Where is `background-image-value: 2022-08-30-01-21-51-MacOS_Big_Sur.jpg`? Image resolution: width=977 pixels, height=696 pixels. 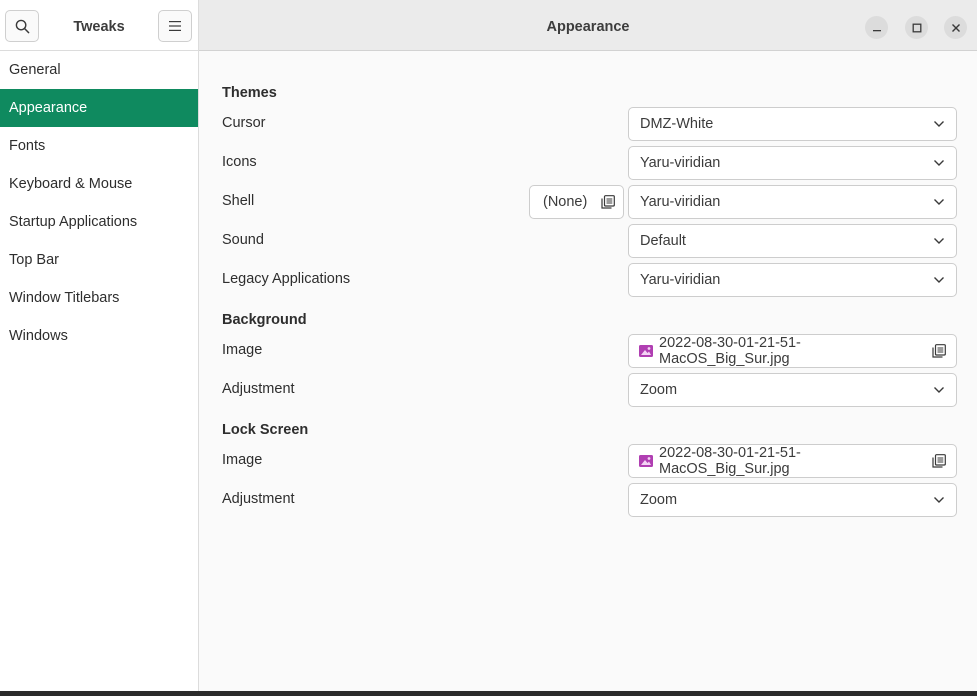 background-image-value: 2022-08-30-01-21-51-MacOS_Big_Sur.jpg is located at coordinates (730, 351).